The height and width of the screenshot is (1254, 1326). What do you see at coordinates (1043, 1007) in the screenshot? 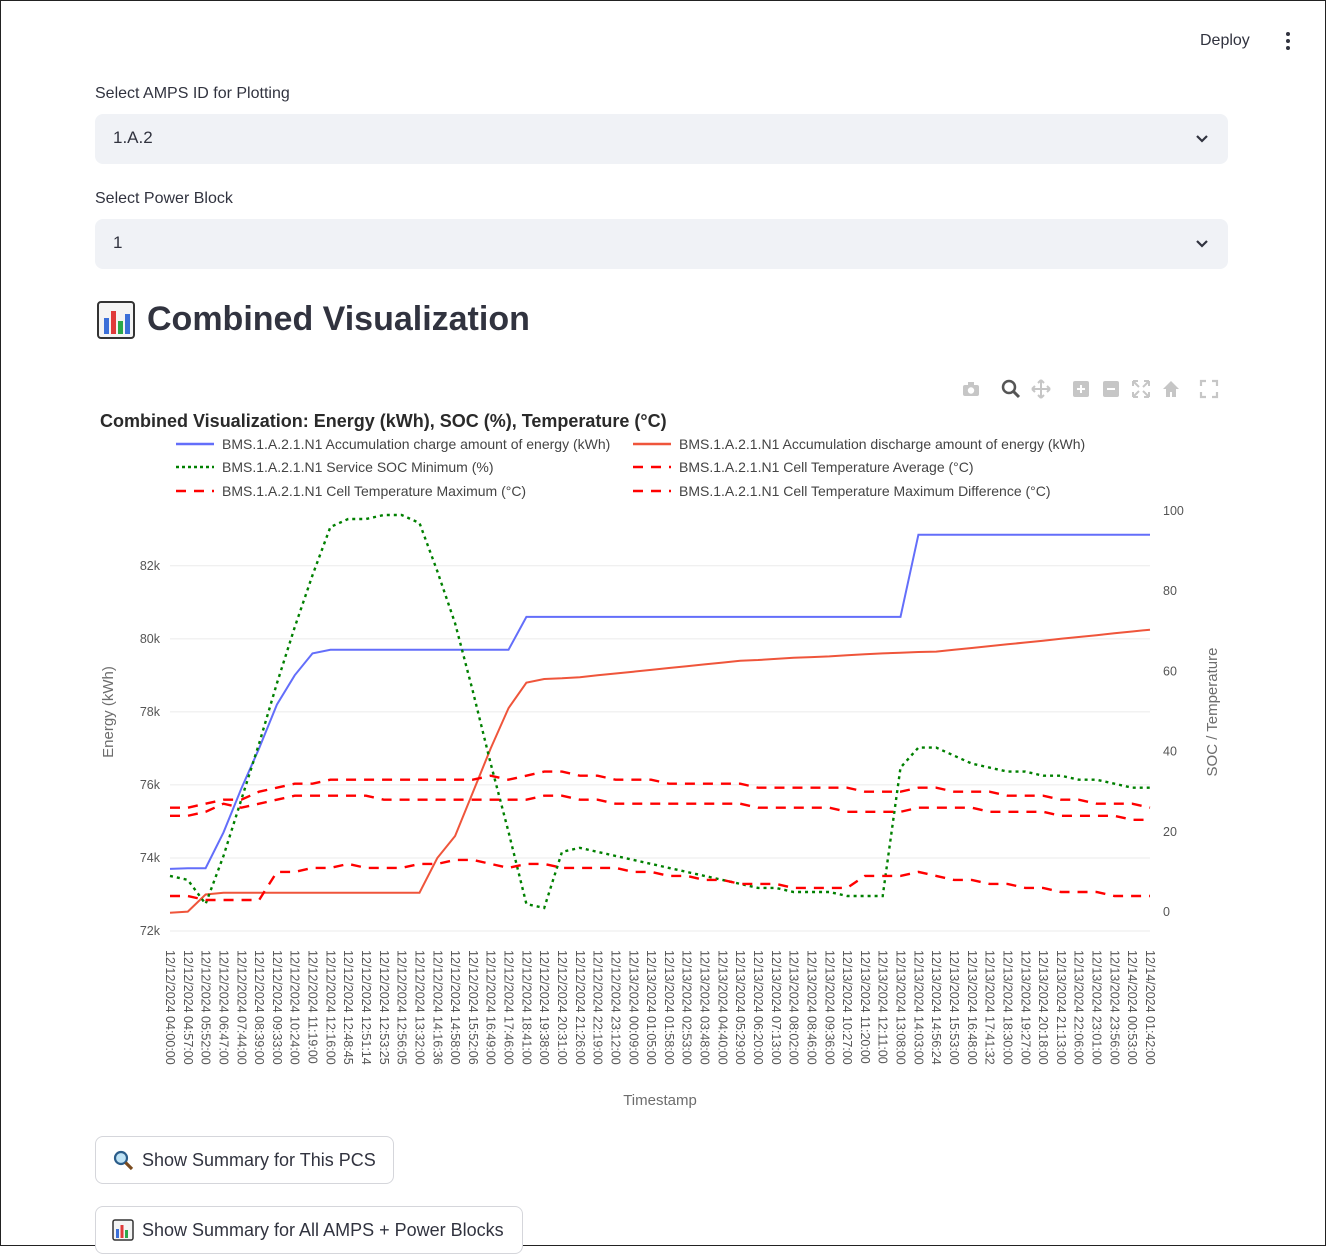
I see `x-tick-label: 12/13/2024 20:18:00` at bounding box center [1043, 1007].